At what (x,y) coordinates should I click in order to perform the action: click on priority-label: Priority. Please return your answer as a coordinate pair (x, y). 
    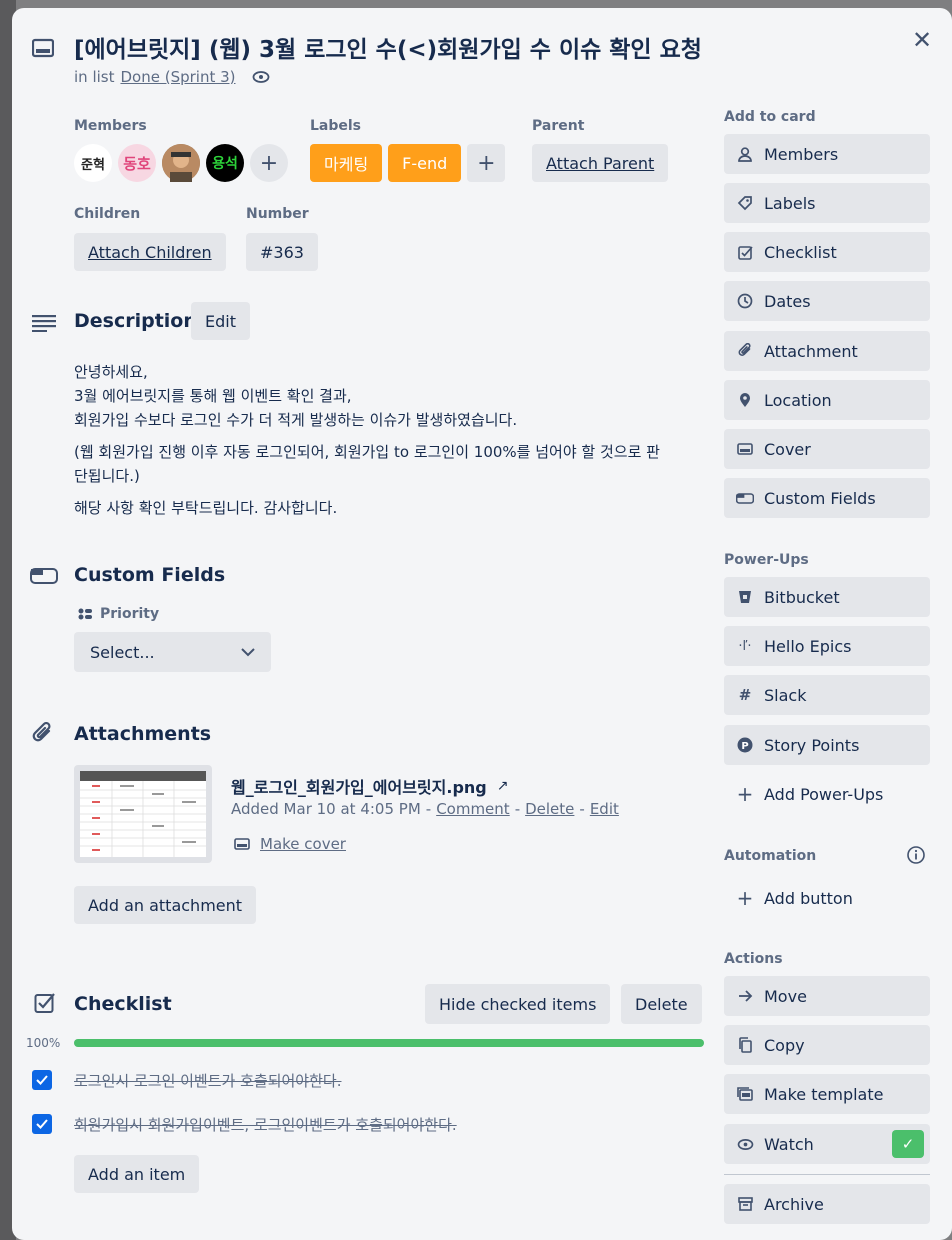
    Looking at the image, I should click on (130, 614).